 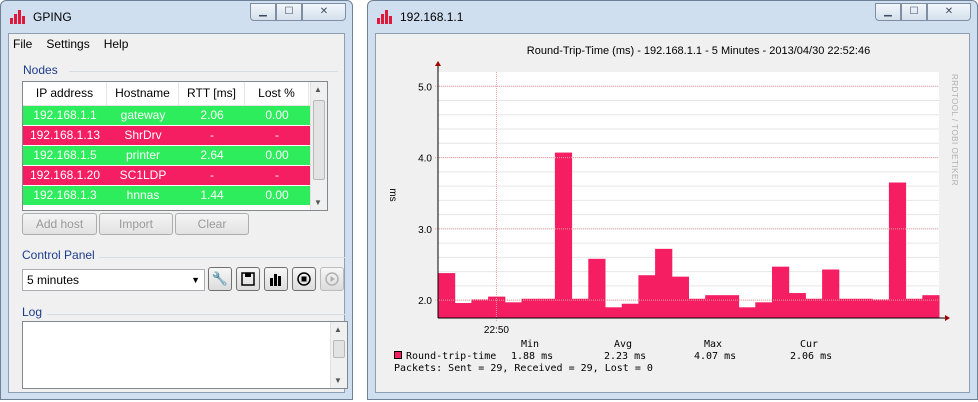 I want to click on save-icon, so click(x=248, y=279).